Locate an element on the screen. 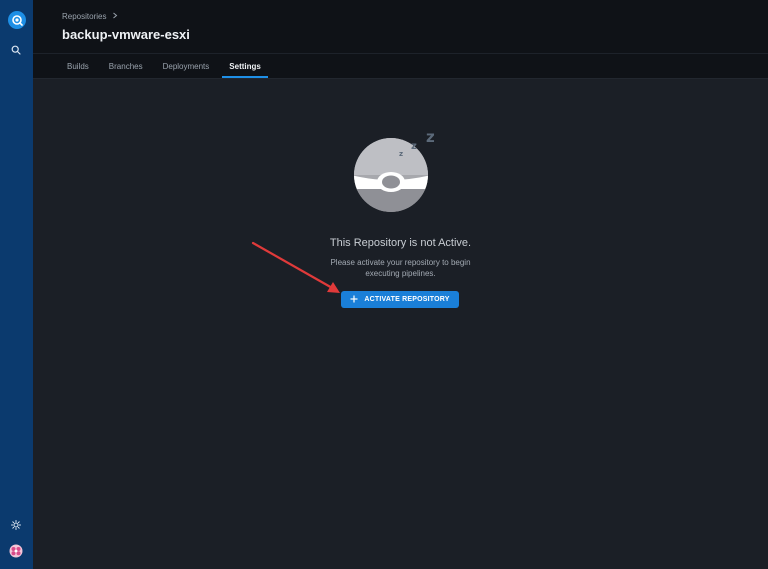 The image size is (768, 569). search-icon is located at coordinates (16, 50).